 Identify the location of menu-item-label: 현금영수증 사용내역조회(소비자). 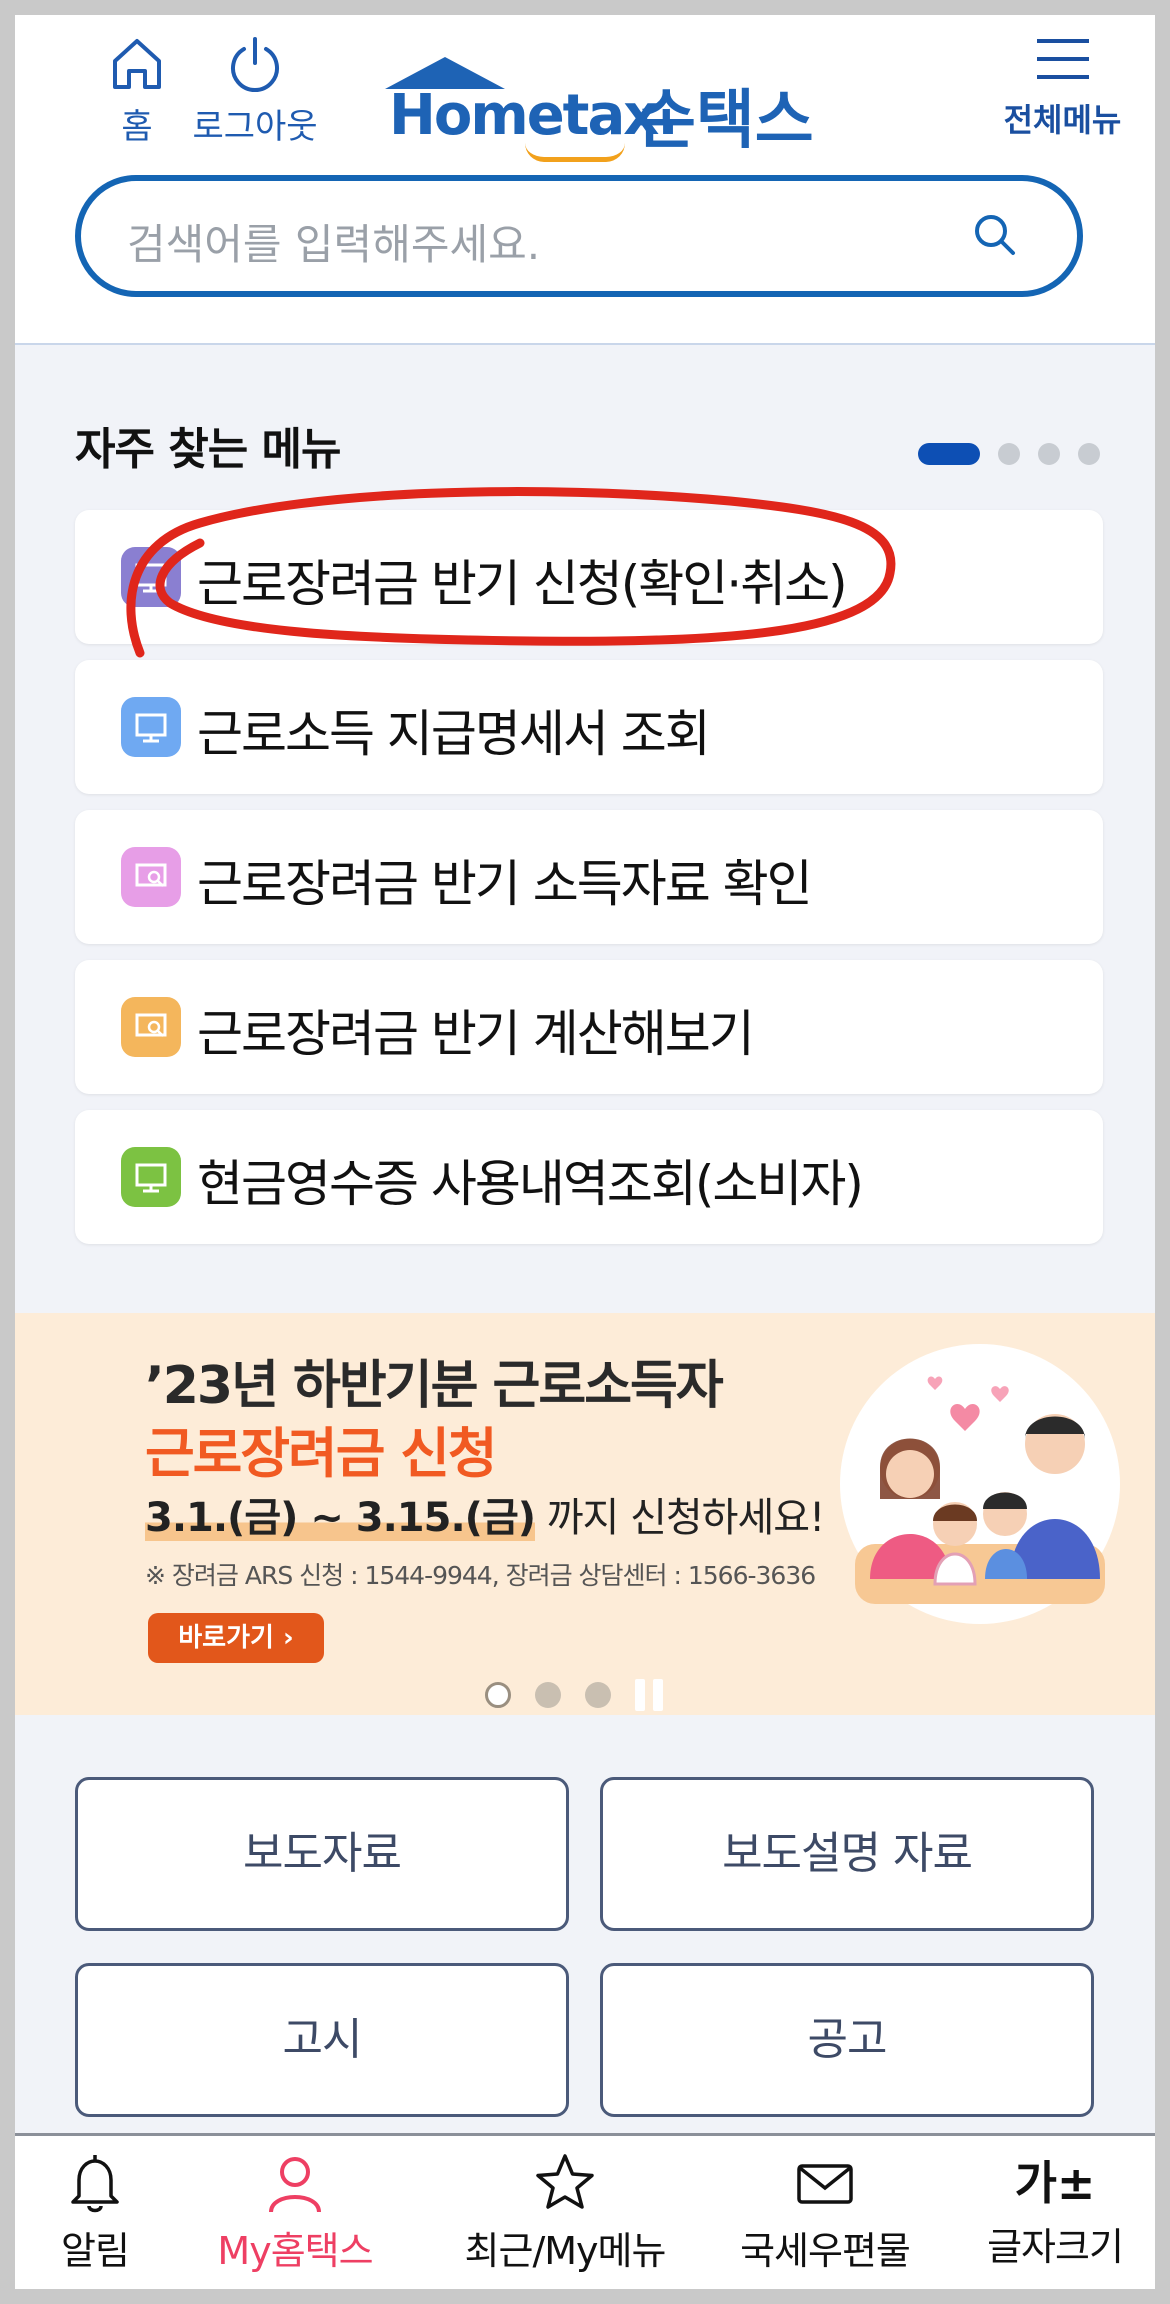
(530, 1184).